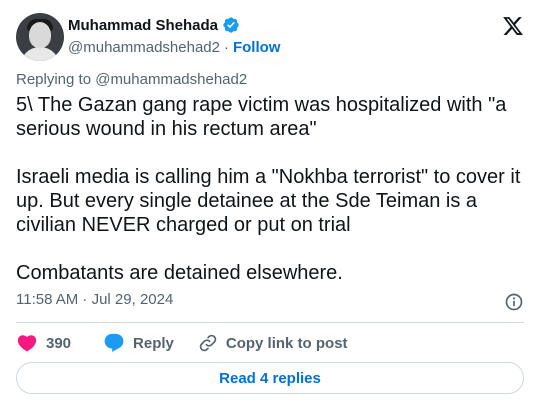  Describe the element at coordinates (286, 343) in the screenshot. I see `copy-link-label: Copy link to post` at that location.